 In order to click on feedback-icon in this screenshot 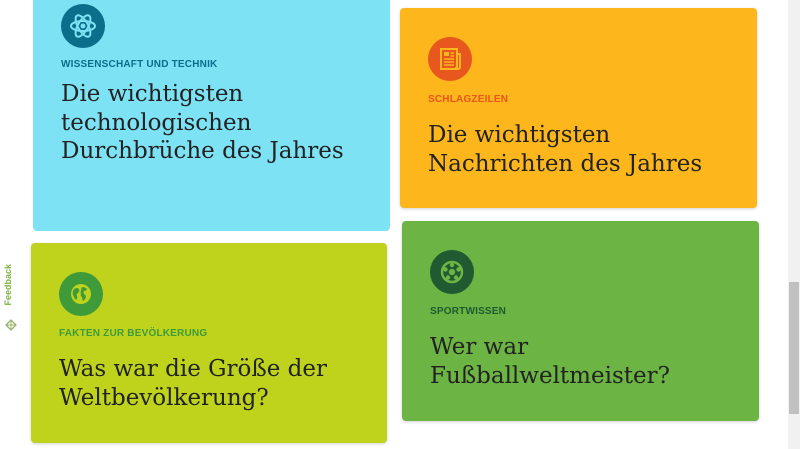, I will do `click(11, 327)`.